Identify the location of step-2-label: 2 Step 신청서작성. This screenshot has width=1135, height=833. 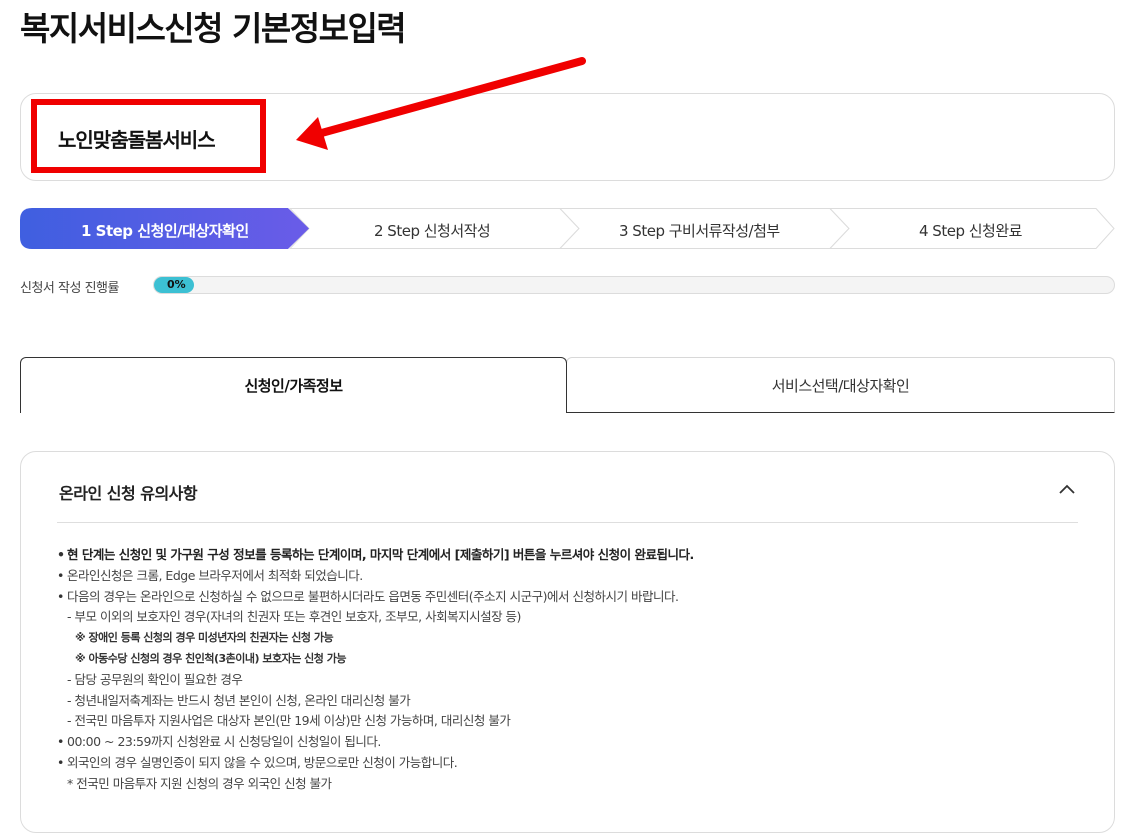
(432, 231).